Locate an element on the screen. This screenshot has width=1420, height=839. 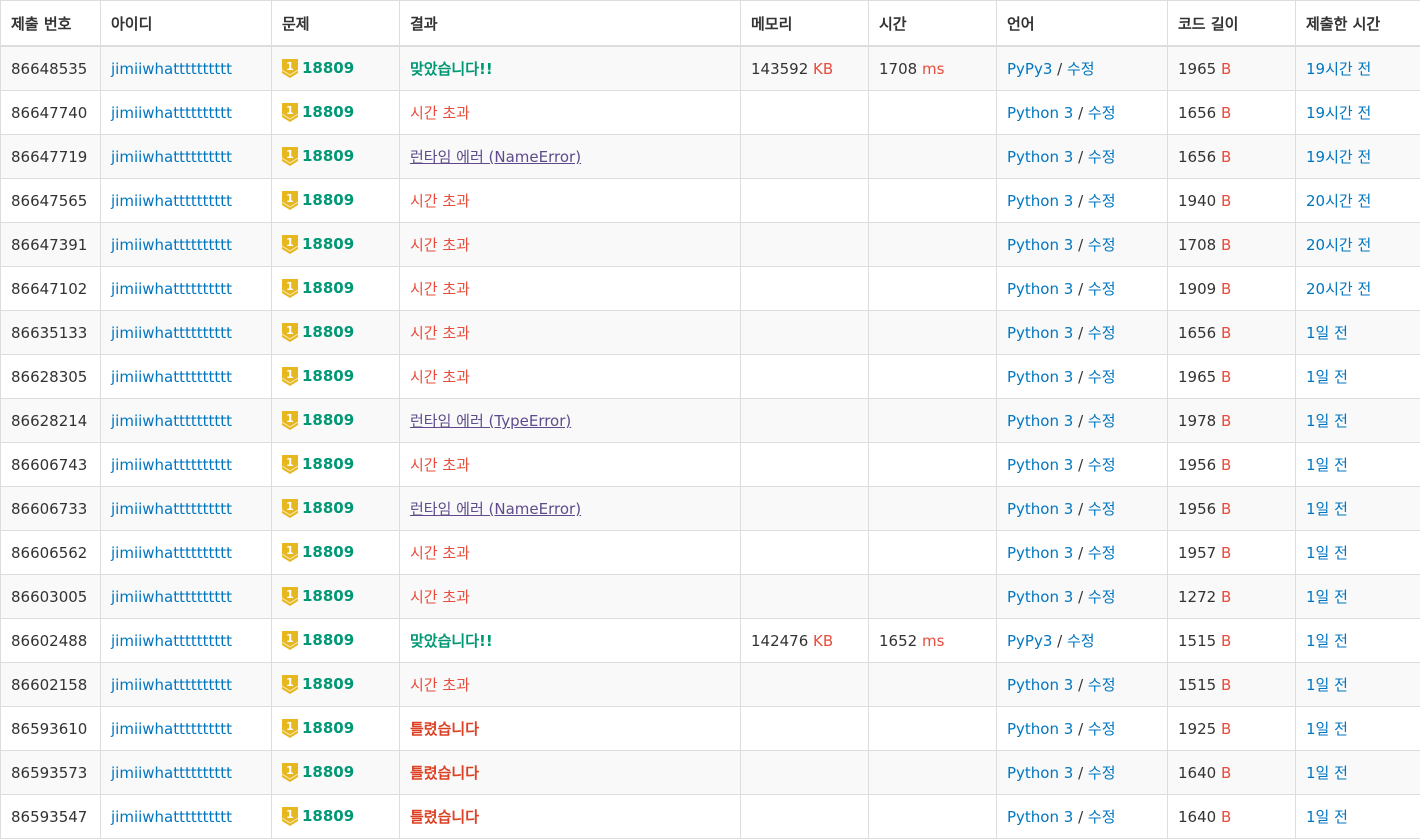
result-text: 런타임 에러 (TypeError) is located at coordinates (490, 421).